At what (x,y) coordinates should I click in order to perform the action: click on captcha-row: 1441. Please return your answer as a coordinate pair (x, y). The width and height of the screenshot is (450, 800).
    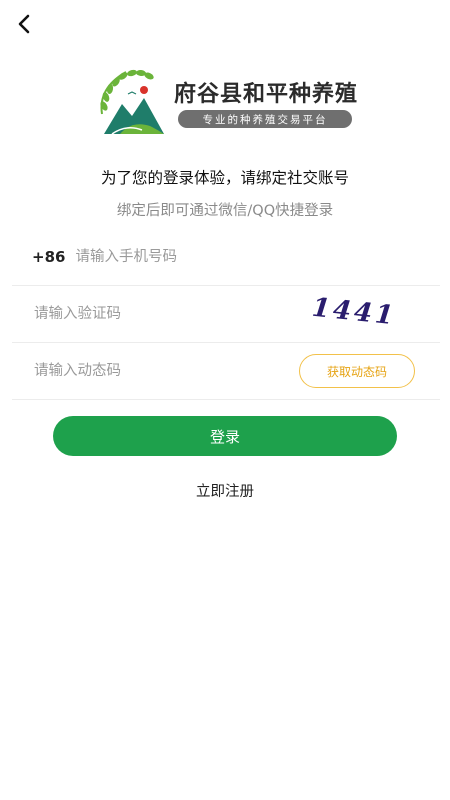
    Looking at the image, I should click on (226, 314).